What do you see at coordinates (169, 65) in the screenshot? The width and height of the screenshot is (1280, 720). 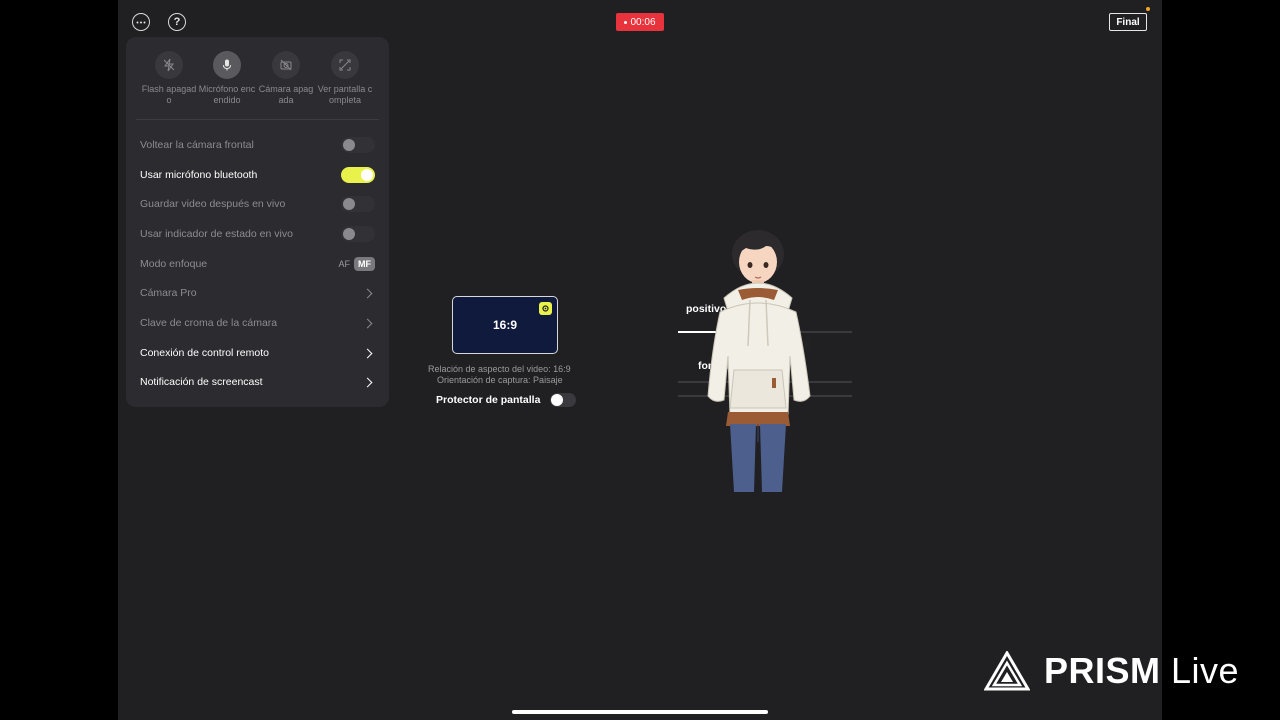 I see `flash-off-icon` at bounding box center [169, 65].